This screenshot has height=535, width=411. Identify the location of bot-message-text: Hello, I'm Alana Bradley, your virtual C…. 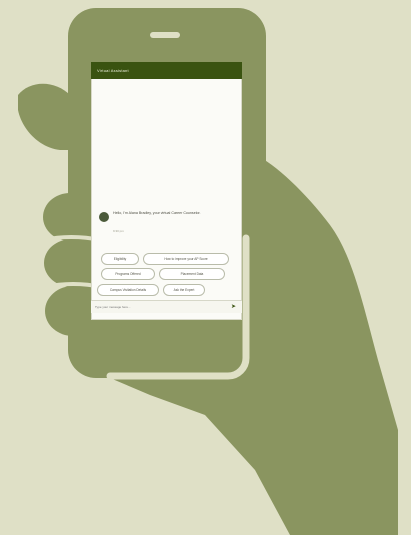
(157, 213).